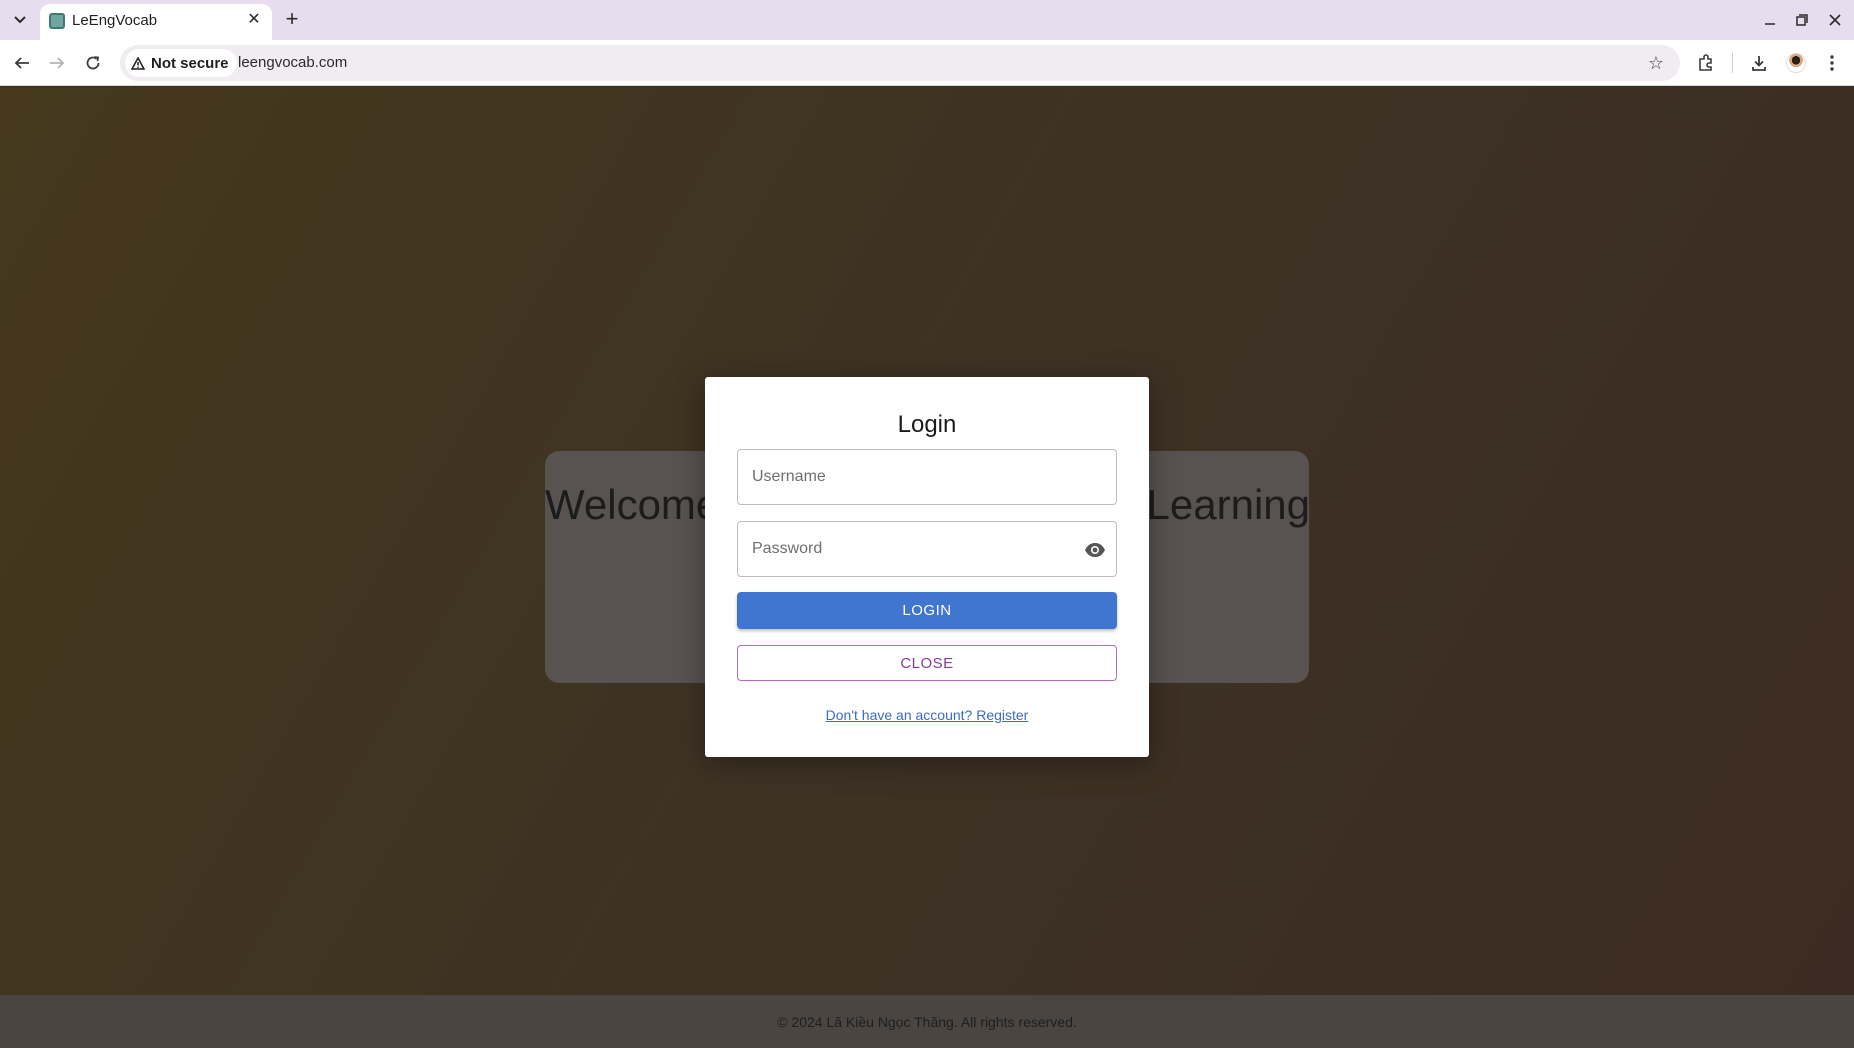 Image resolution: width=1854 pixels, height=1048 pixels. What do you see at coordinates (57, 63) in the screenshot?
I see `forward-arrow-icon` at bounding box center [57, 63].